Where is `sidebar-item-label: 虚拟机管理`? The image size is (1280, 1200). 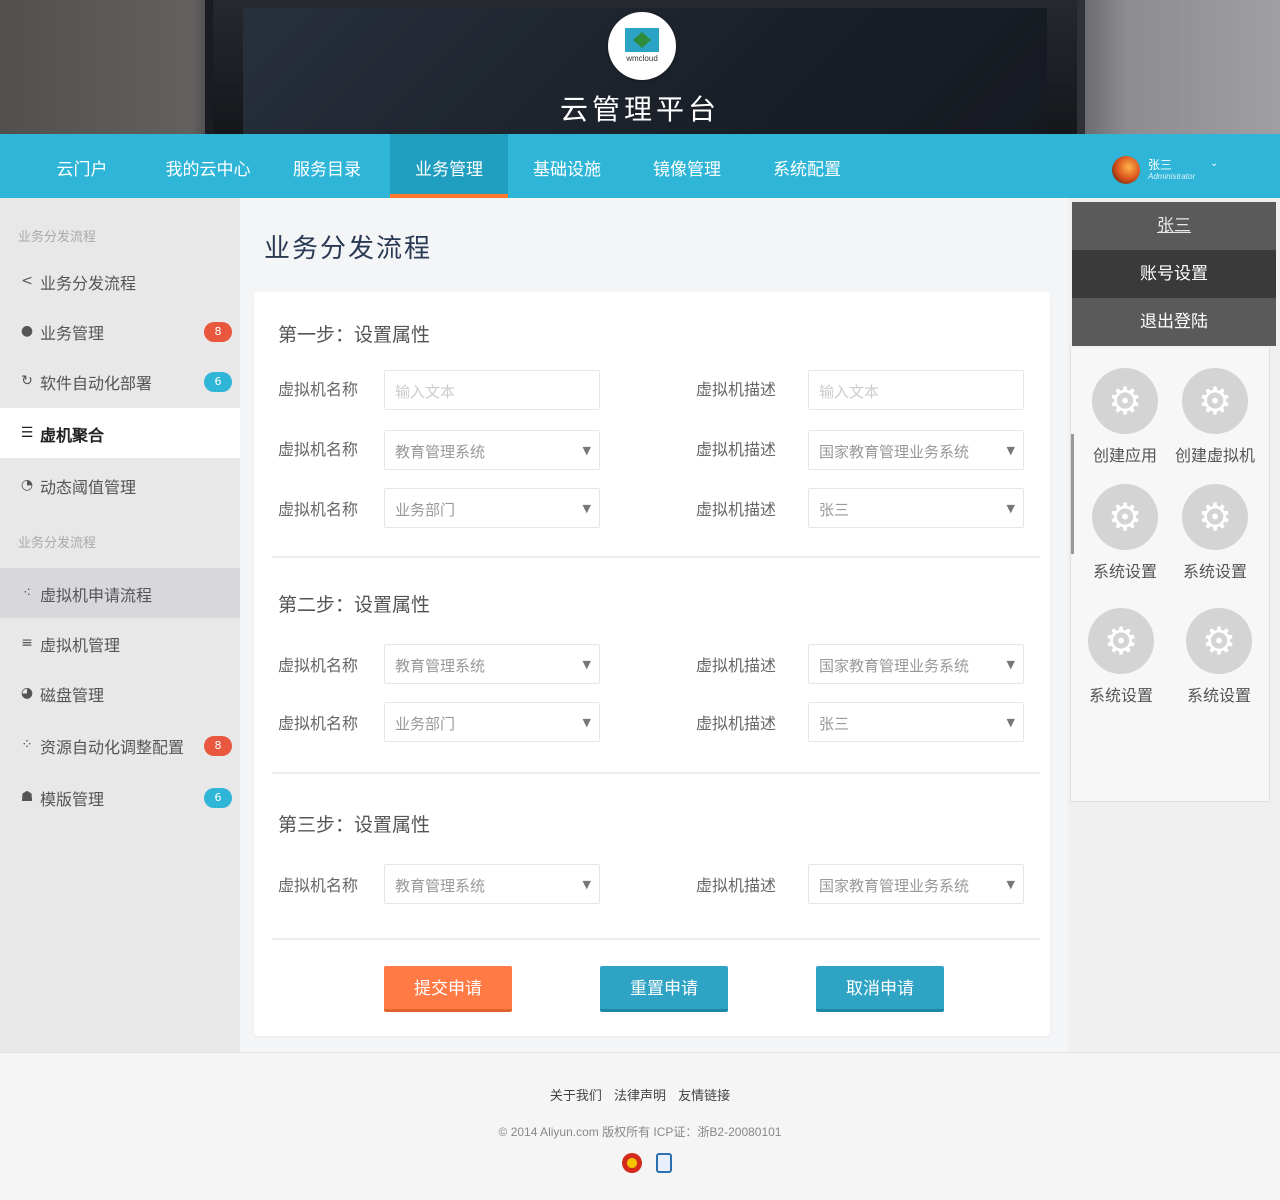 sidebar-item-label: 虚拟机管理 is located at coordinates (80, 645).